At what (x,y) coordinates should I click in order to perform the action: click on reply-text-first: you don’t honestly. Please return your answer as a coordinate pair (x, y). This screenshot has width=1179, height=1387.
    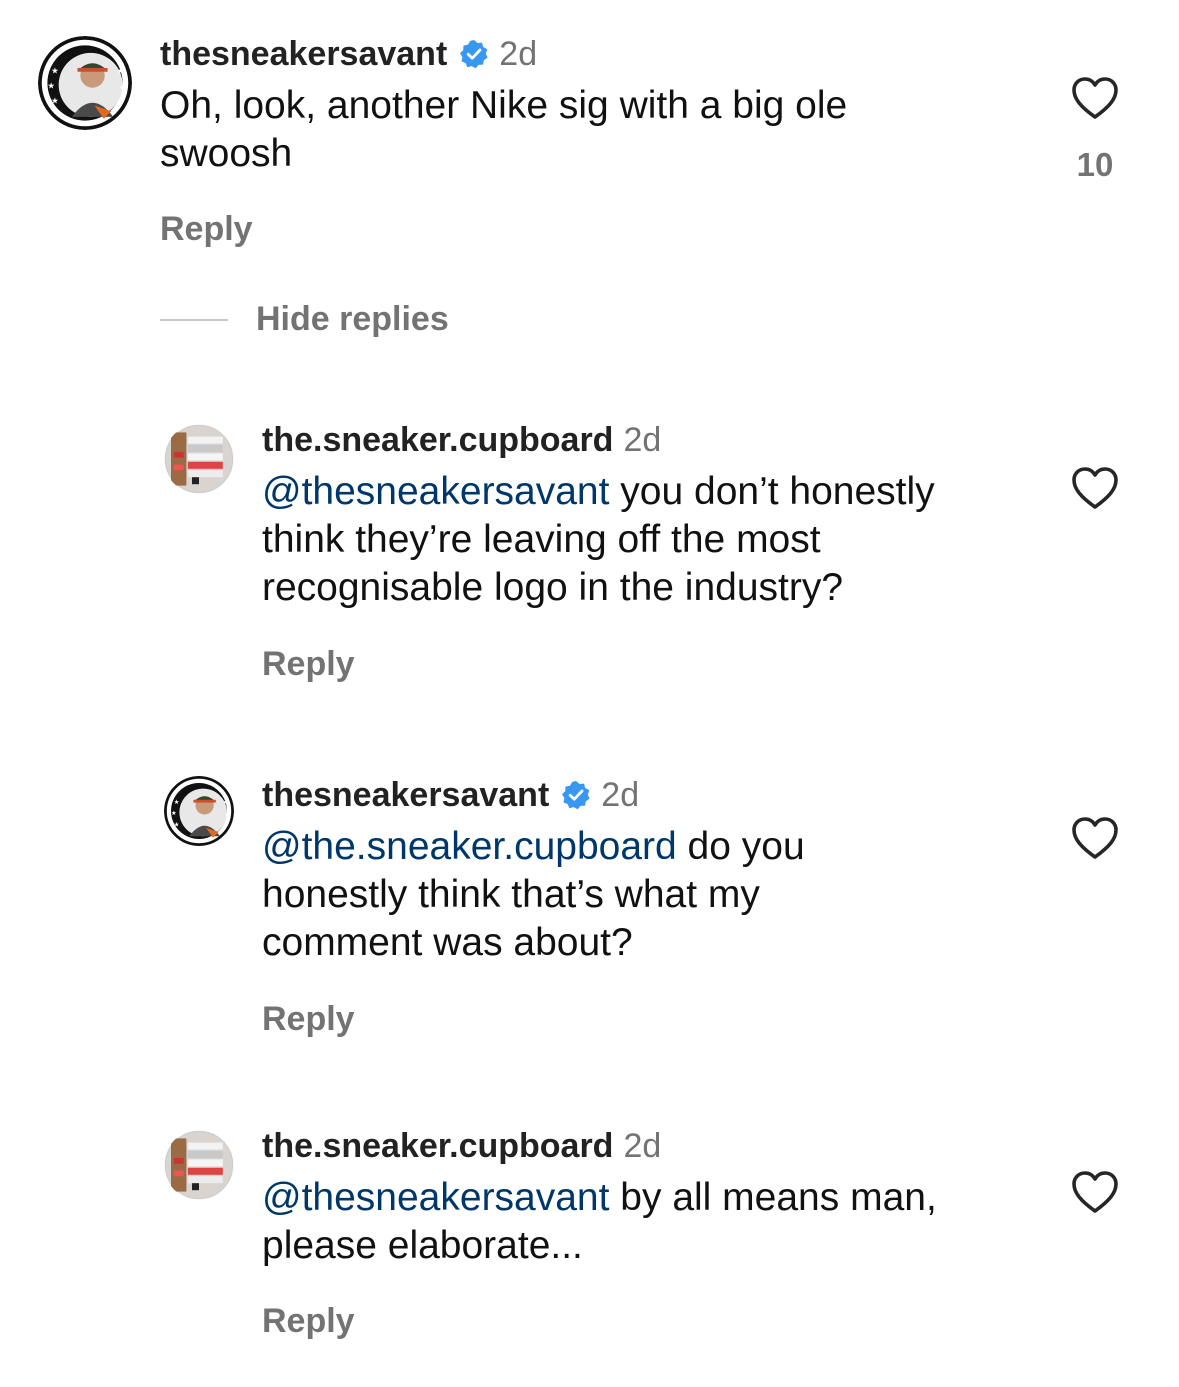
    Looking at the image, I should click on (772, 491).